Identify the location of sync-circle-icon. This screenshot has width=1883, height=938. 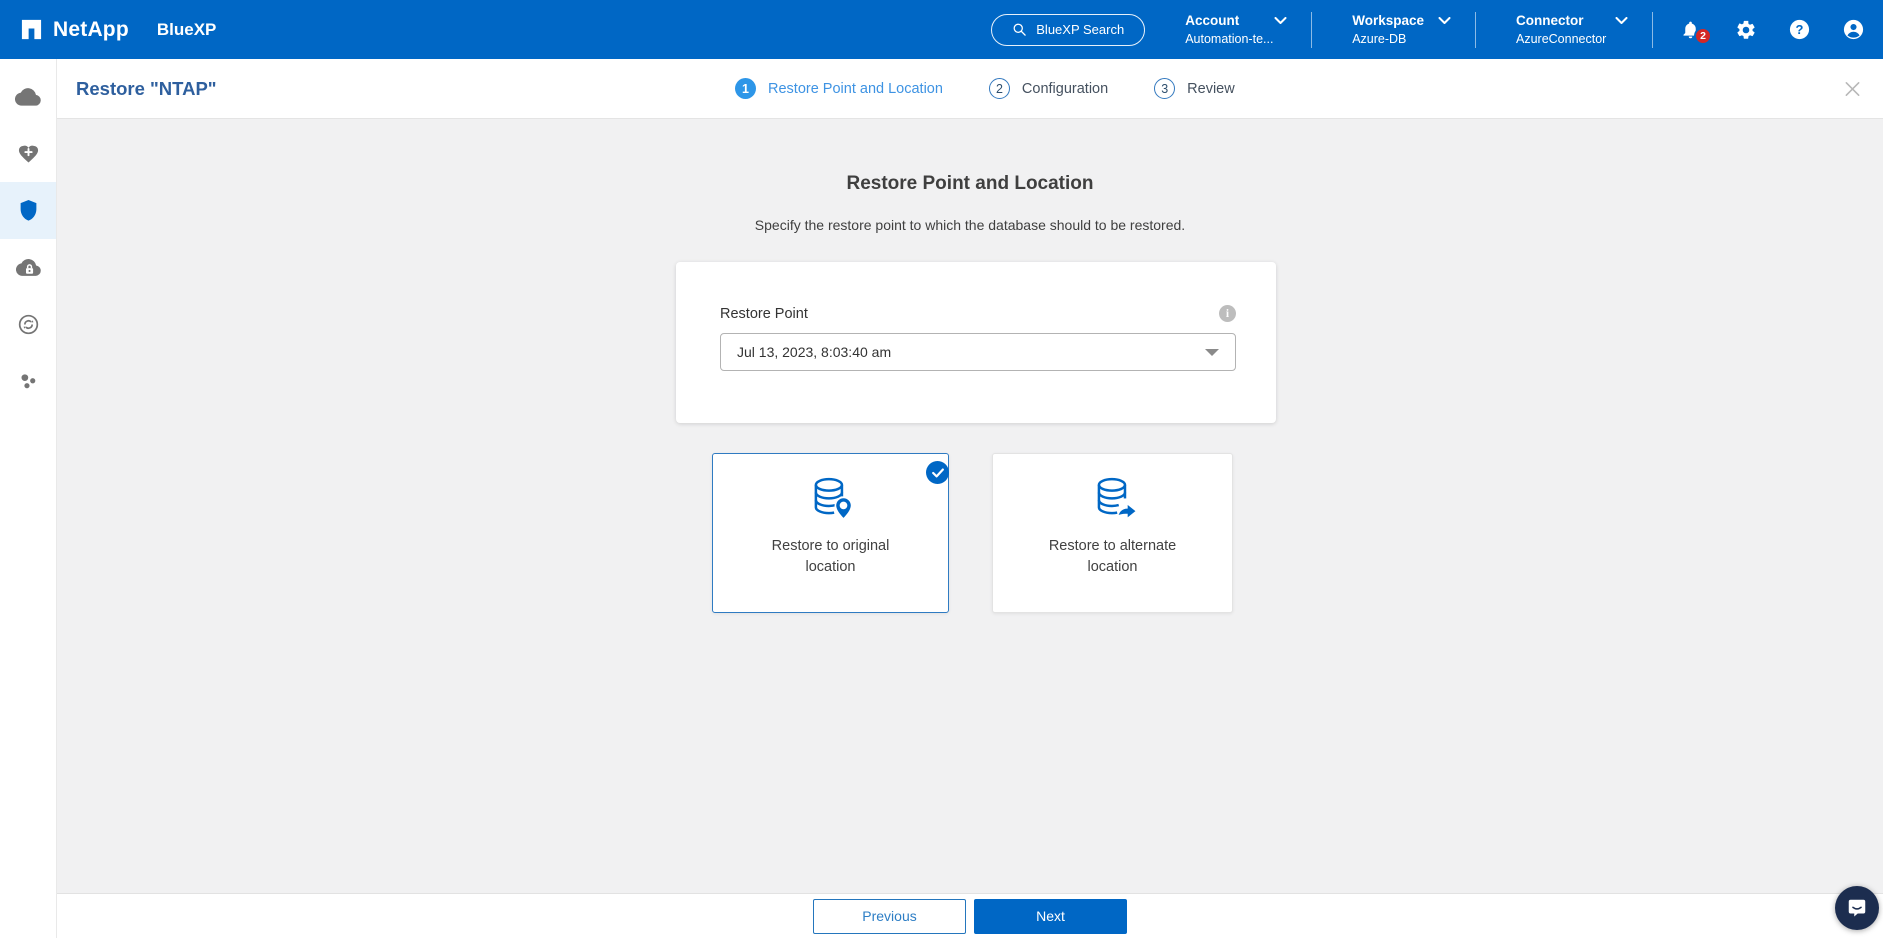
(28, 324).